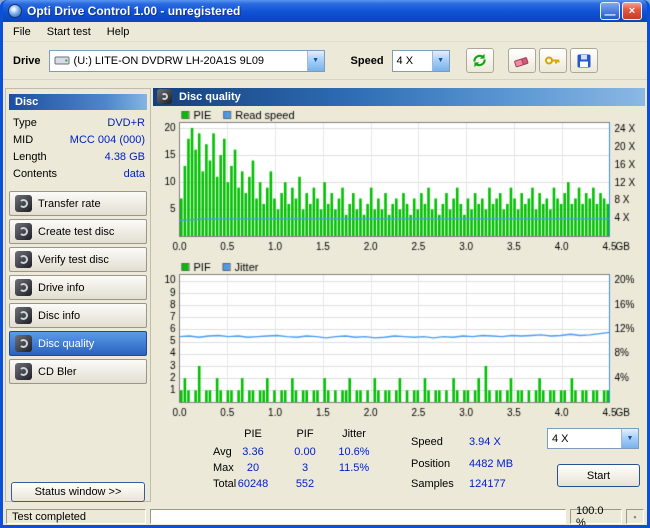  I want to click on close-button: ×, so click(632, 11).